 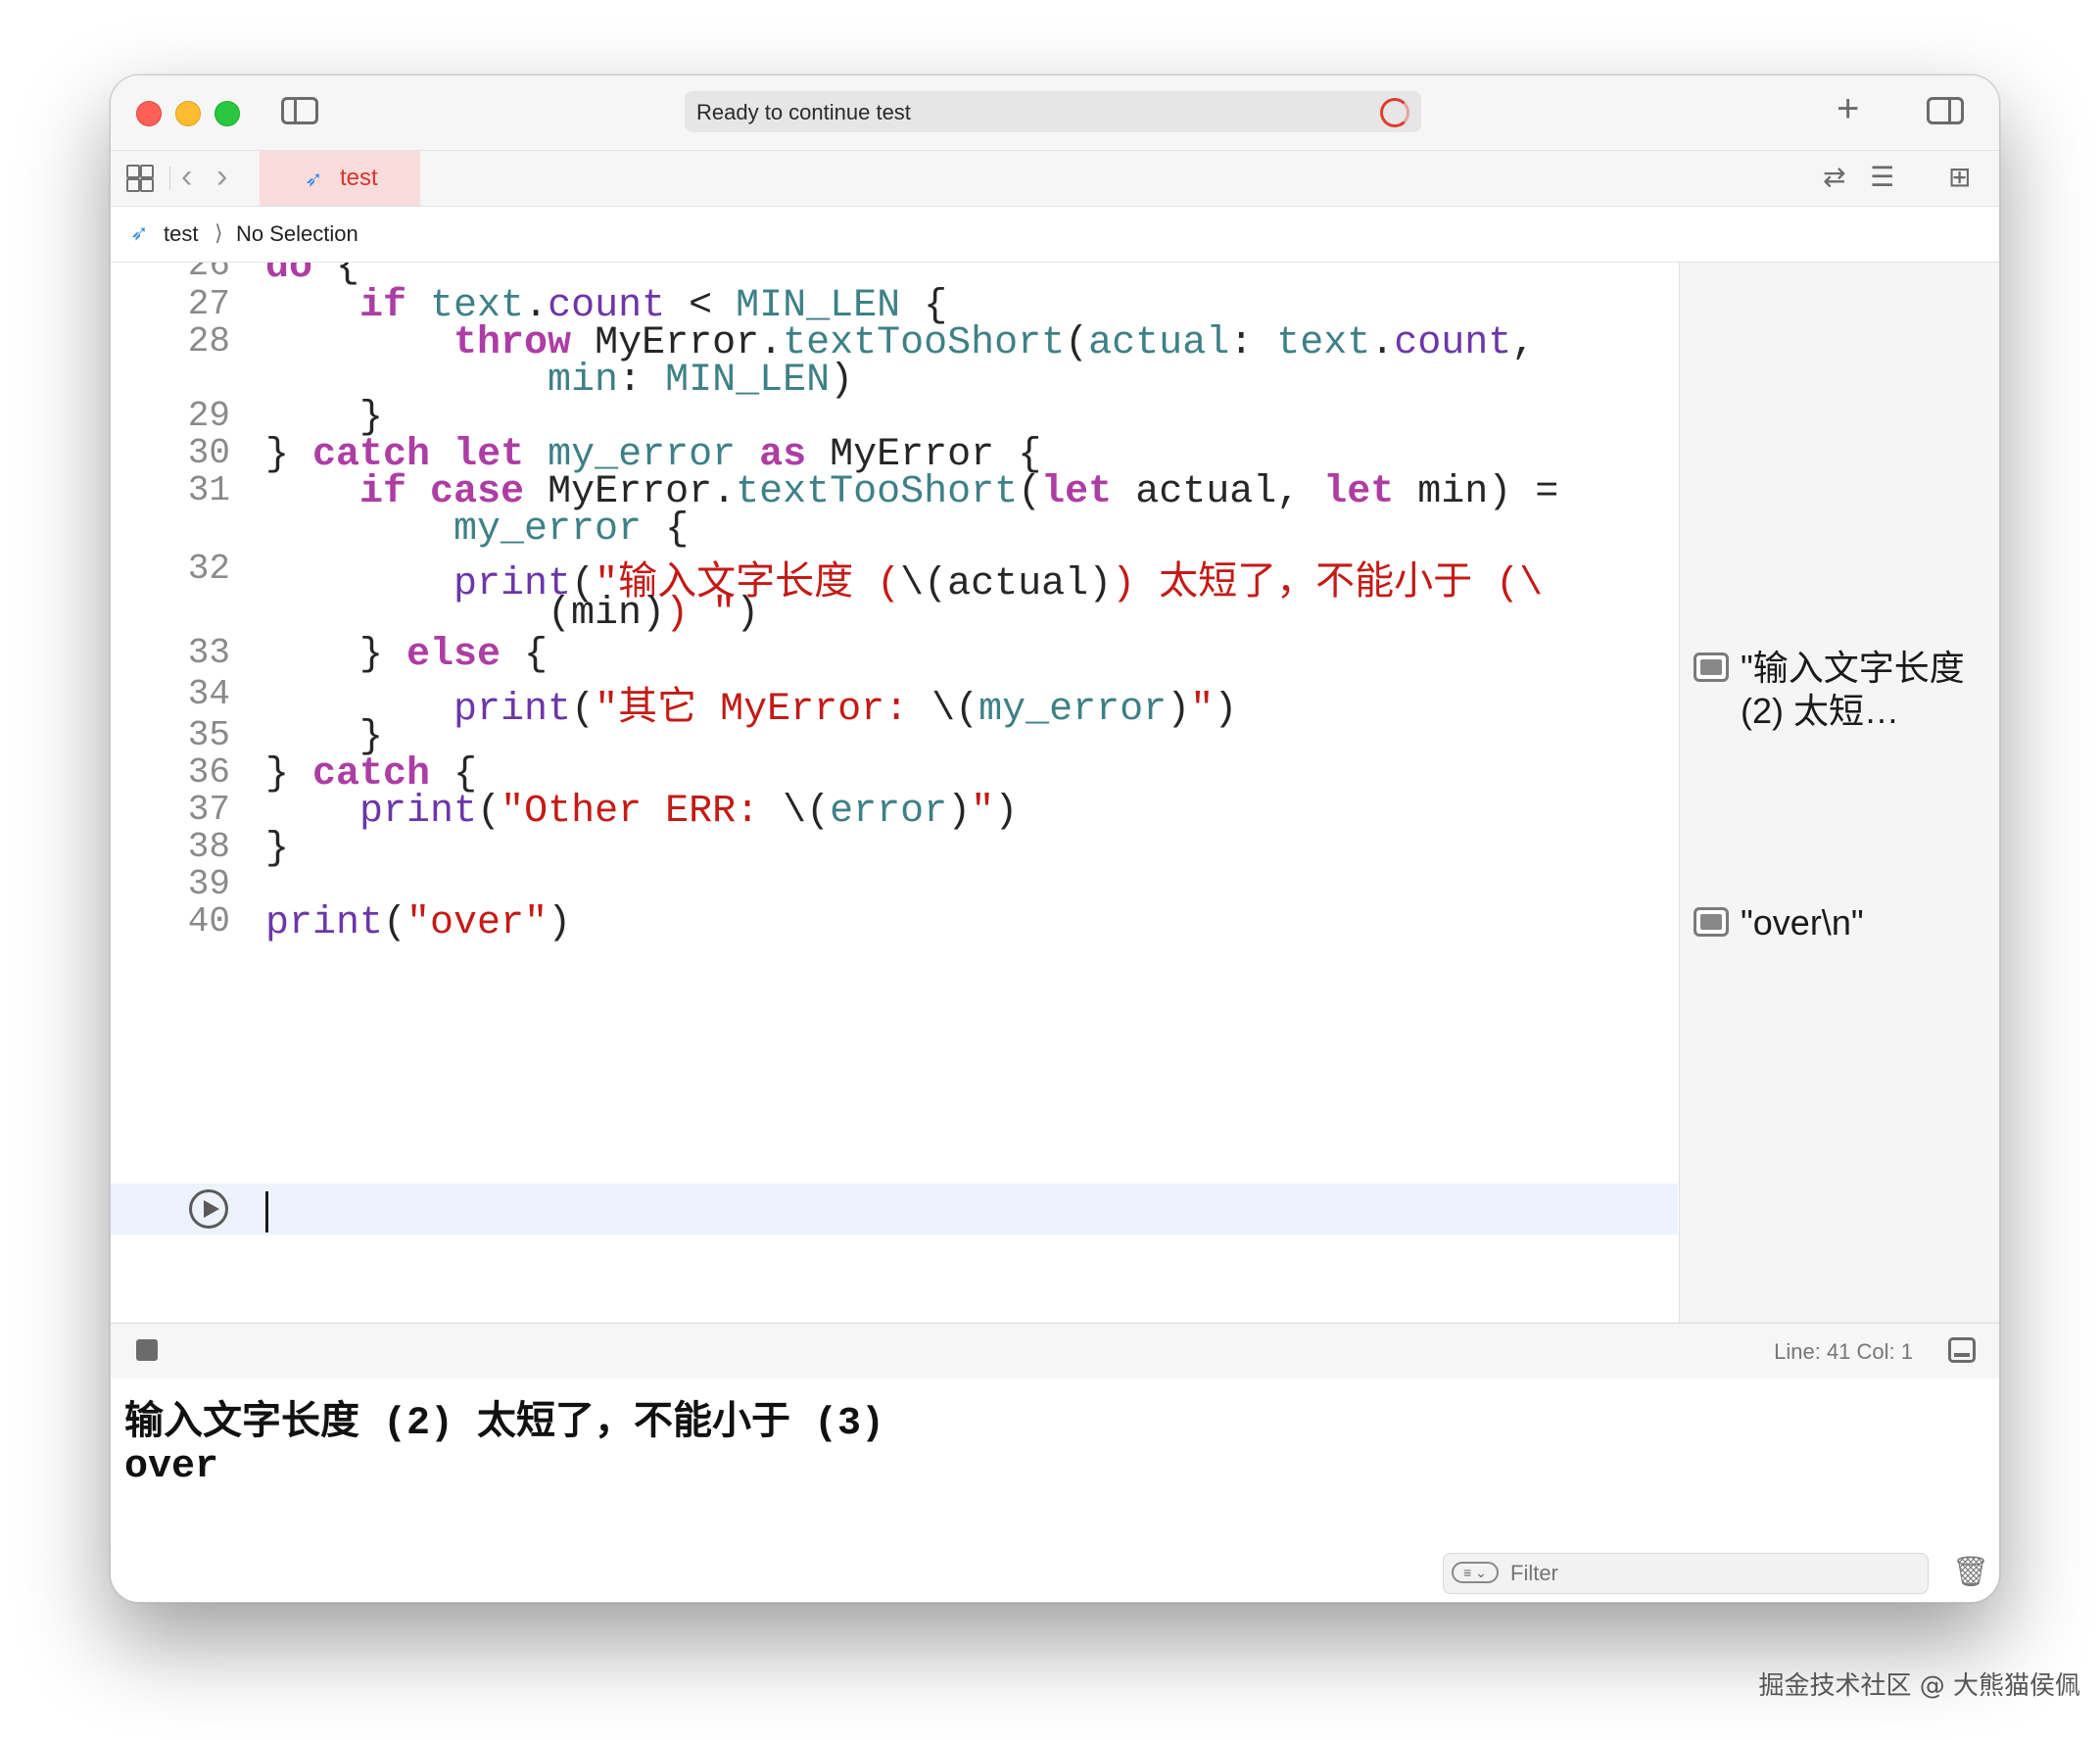 I want to click on line-number: 31, so click(x=208, y=490).